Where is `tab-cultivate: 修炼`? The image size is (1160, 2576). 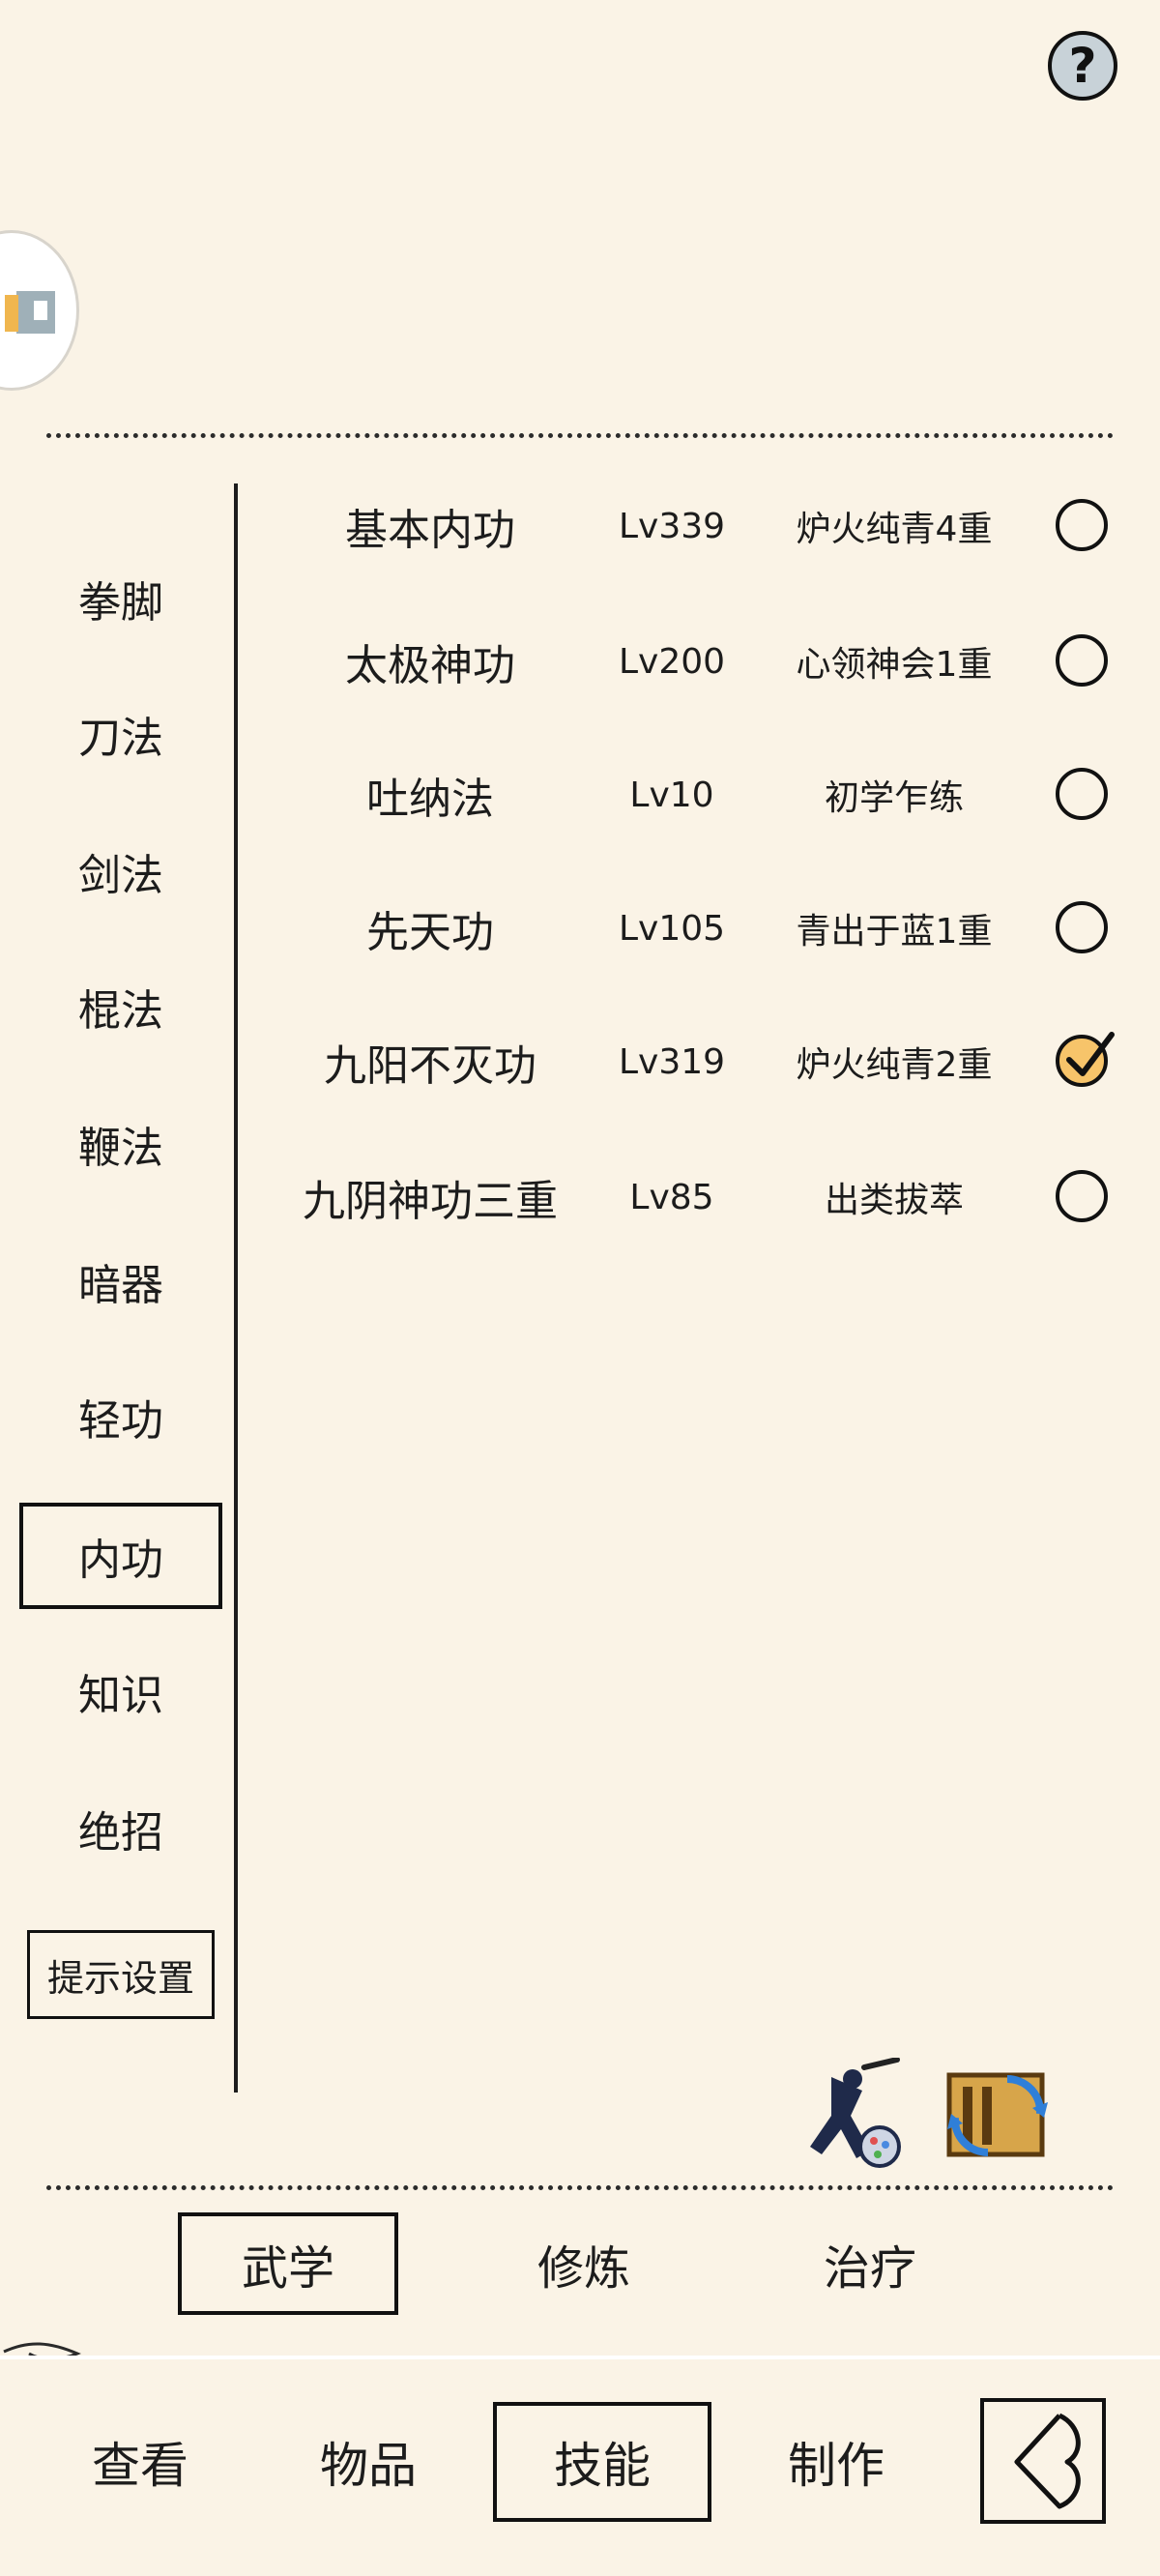 tab-cultivate: 修炼 is located at coordinates (584, 2263).